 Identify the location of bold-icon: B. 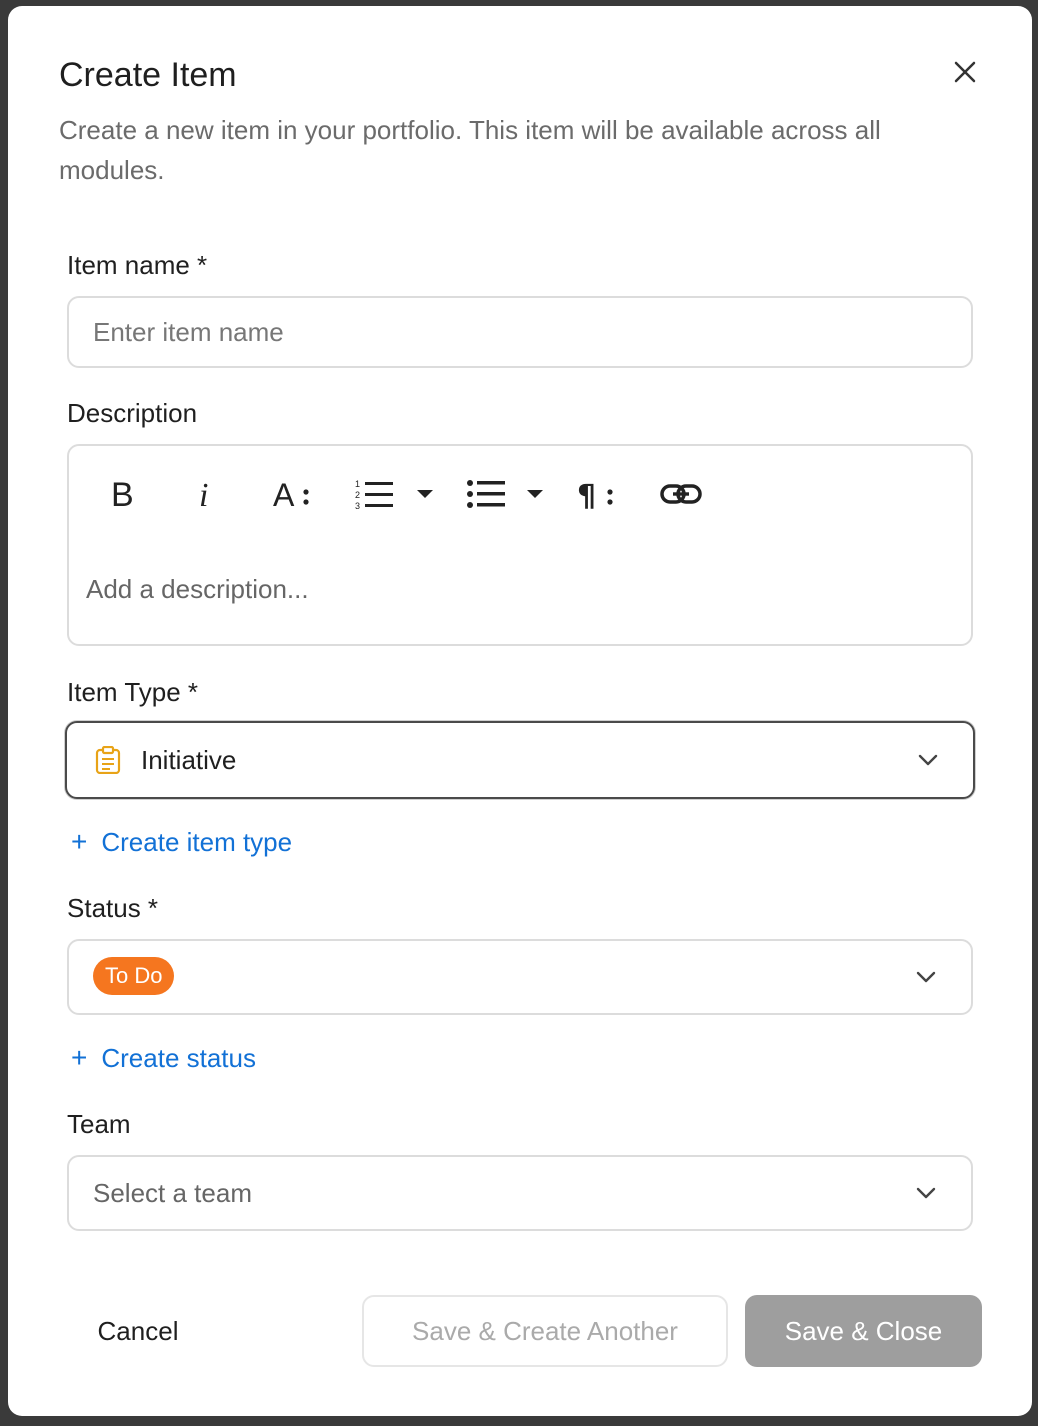
(122, 494).